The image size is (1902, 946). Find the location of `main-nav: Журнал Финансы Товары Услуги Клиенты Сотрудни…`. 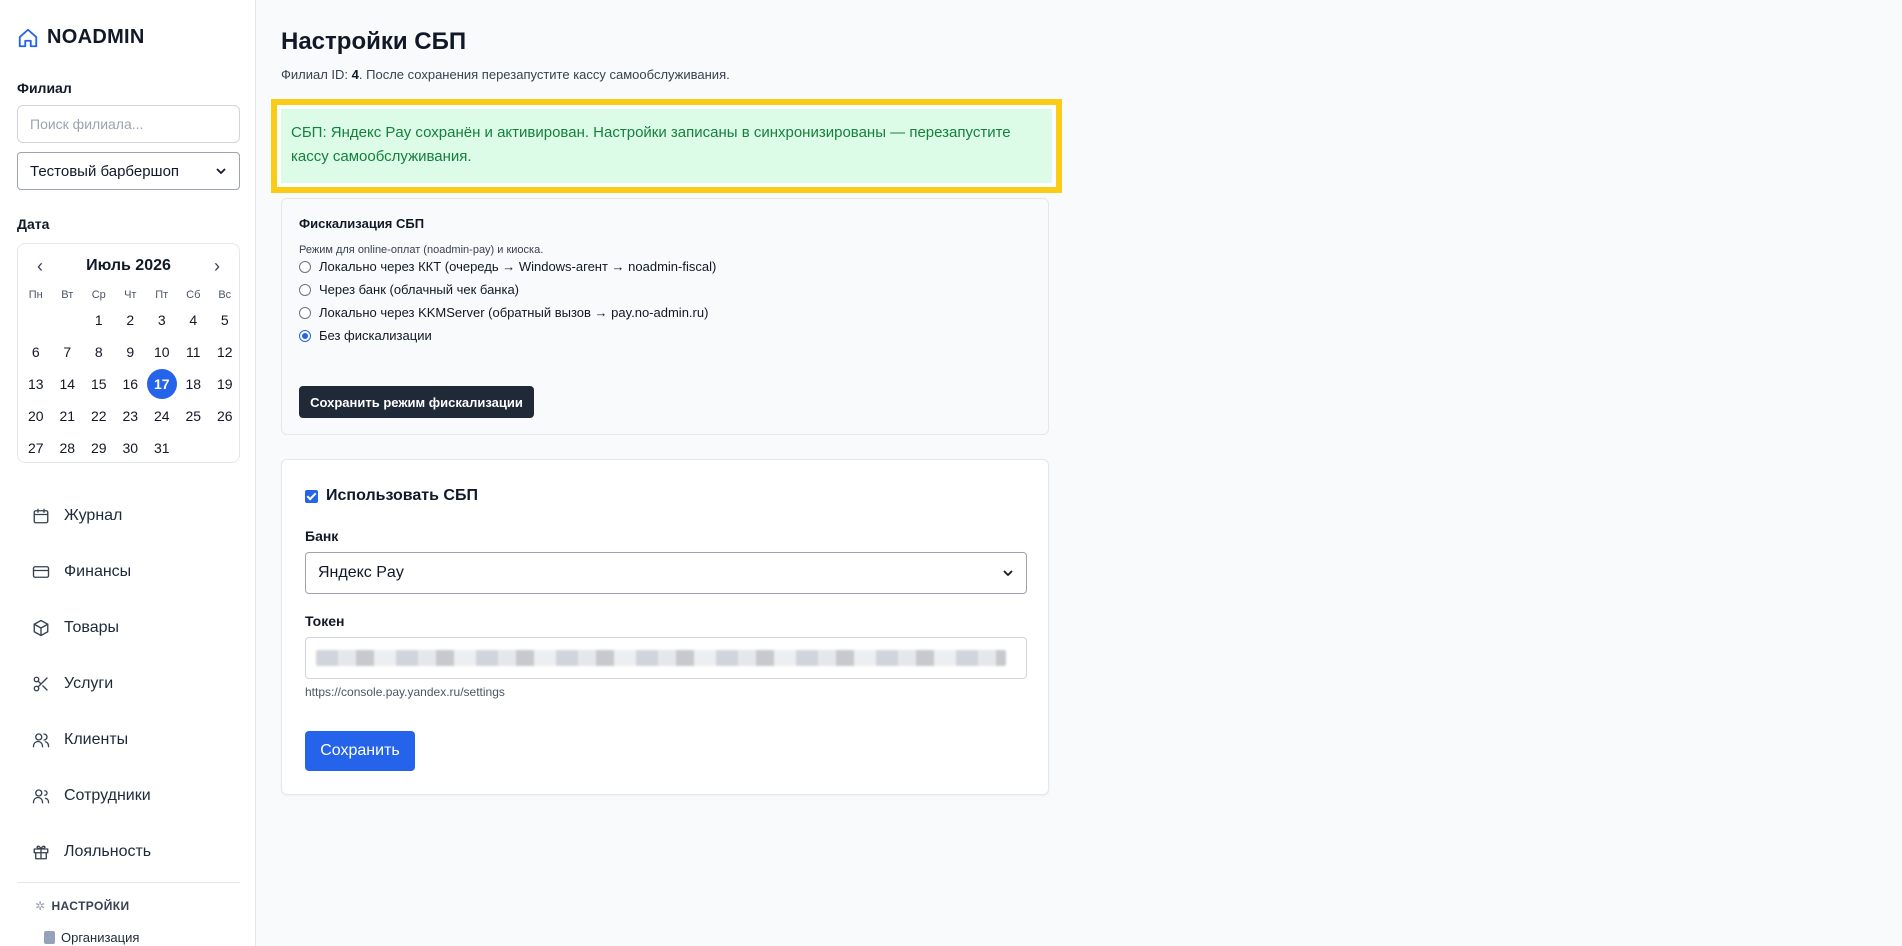

main-nav: Журнал Финансы Товары Услуги Клиенты Сотрудни… is located at coordinates (128, 684).